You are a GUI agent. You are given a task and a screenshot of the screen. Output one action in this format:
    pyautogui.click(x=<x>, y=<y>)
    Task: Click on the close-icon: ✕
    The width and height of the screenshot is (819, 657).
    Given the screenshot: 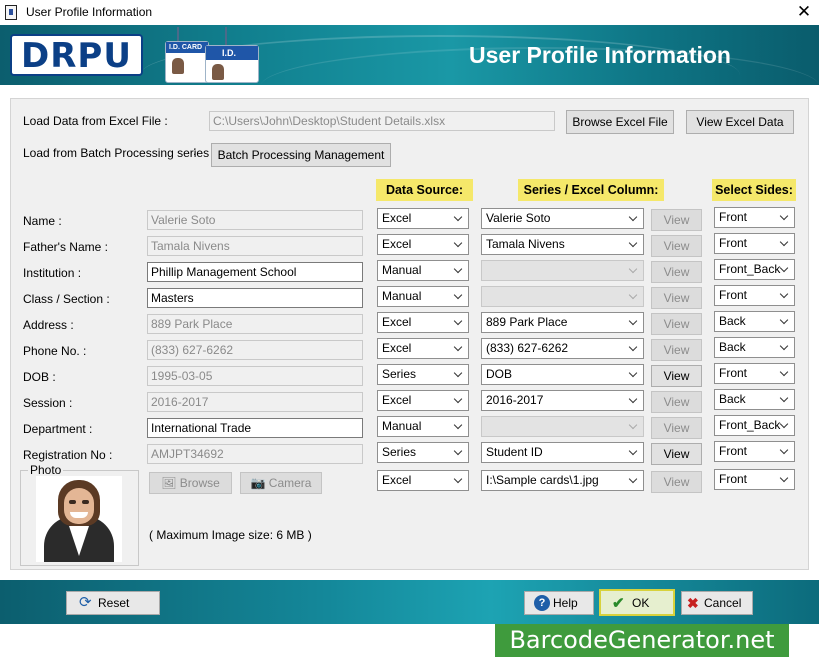 What is the action you would take?
    pyautogui.click(x=804, y=12)
    